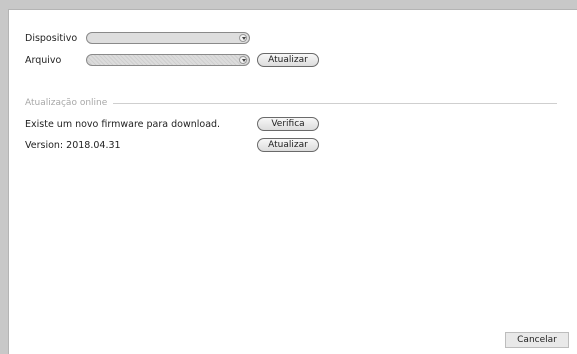  What do you see at coordinates (537, 340) in the screenshot?
I see `cancel-button: Cancelar` at bounding box center [537, 340].